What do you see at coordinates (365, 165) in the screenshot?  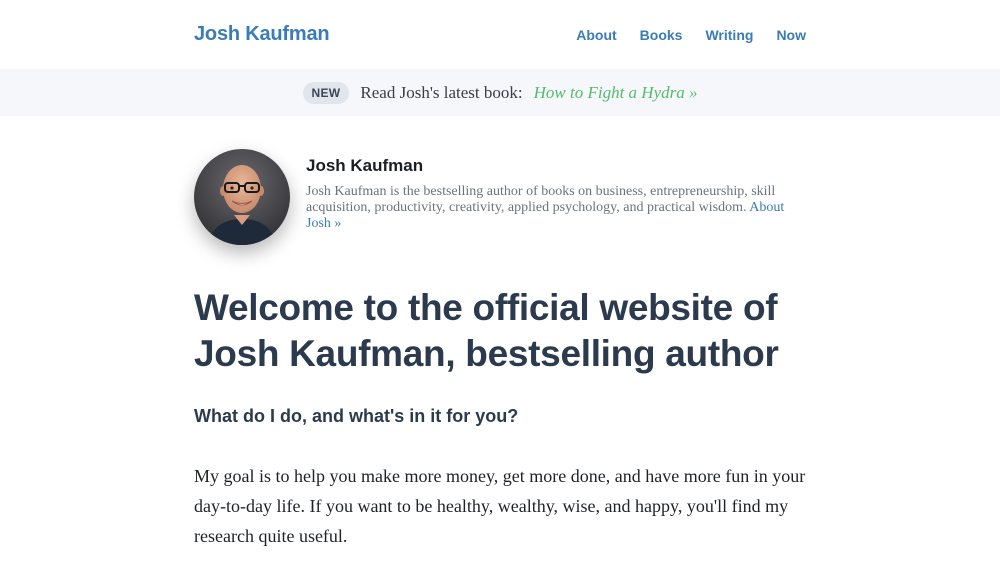 I see `author-name: Josh Kaufman` at bounding box center [365, 165].